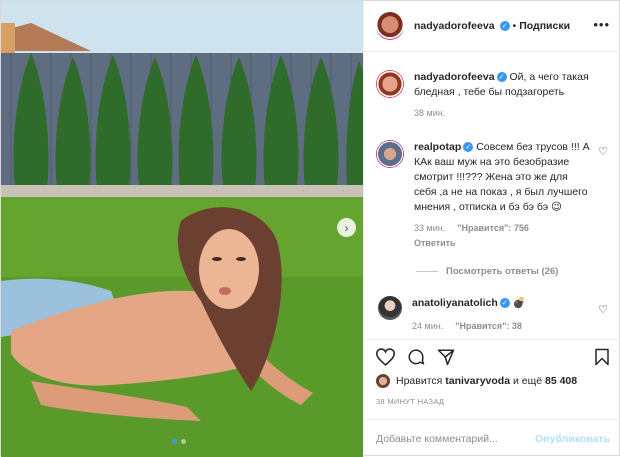  What do you see at coordinates (390, 26) in the screenshot?
I see `author-avatar` at bounding box center [390, 26].